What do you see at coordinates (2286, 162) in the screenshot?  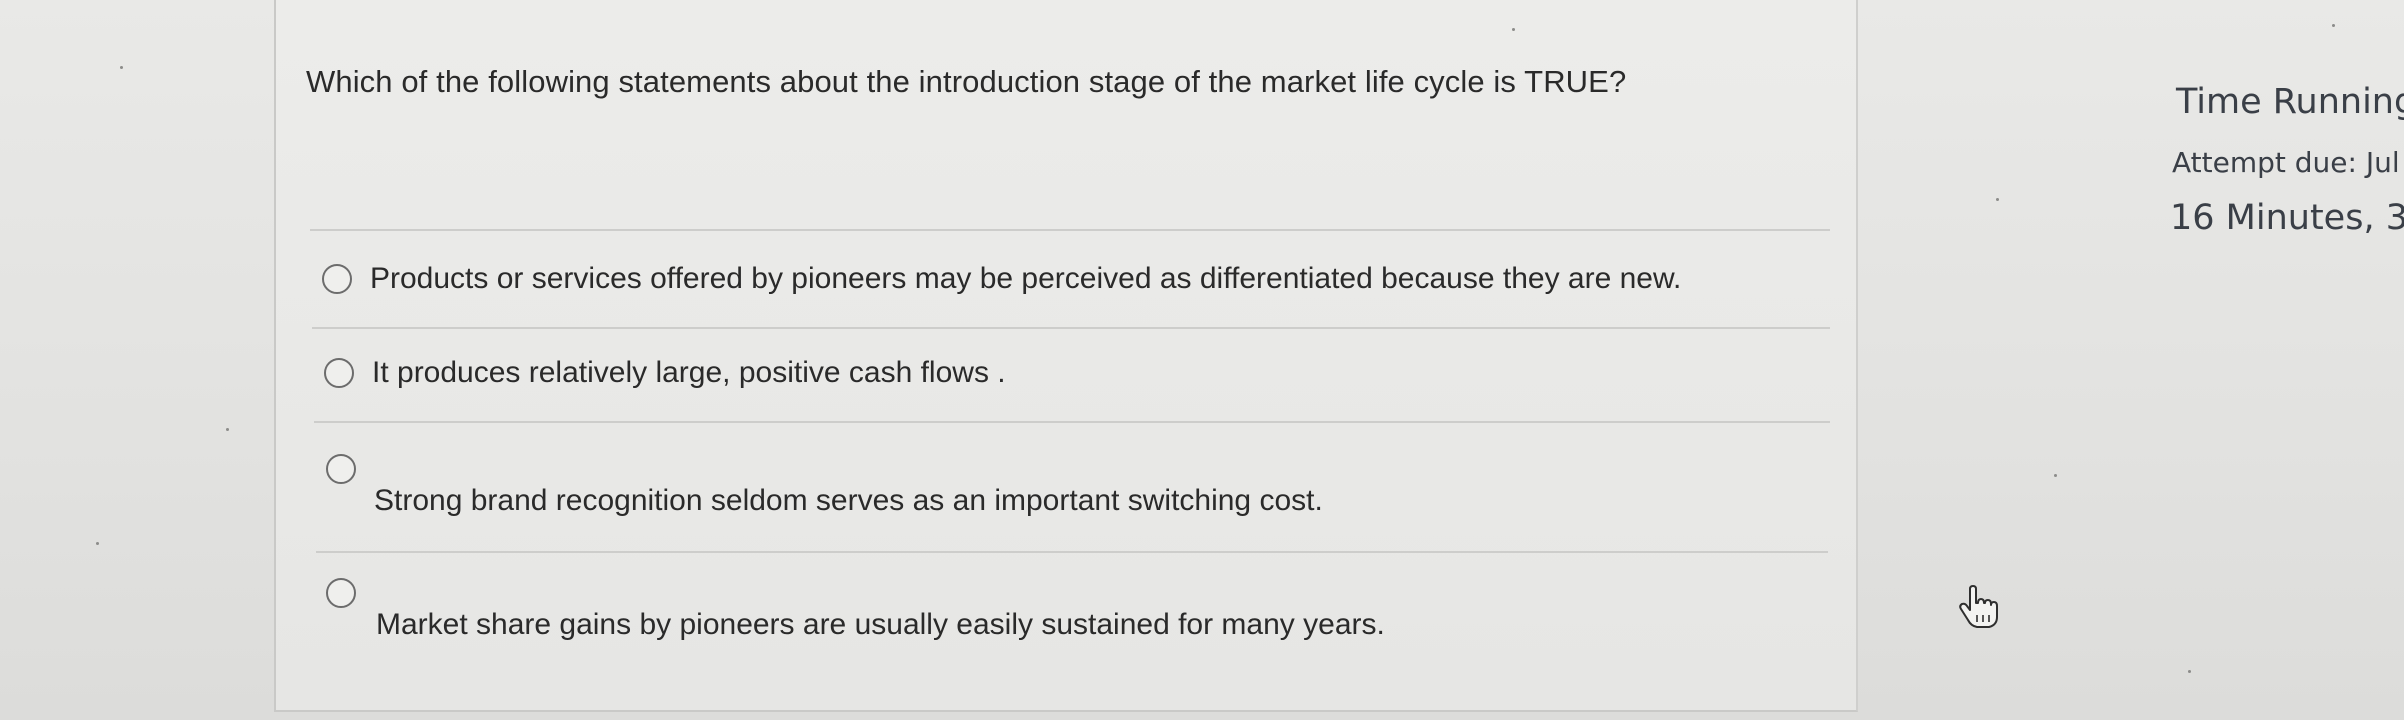 I see `attempt-due-text: Attempt due: Jul` at bounding box center [2286, 162].